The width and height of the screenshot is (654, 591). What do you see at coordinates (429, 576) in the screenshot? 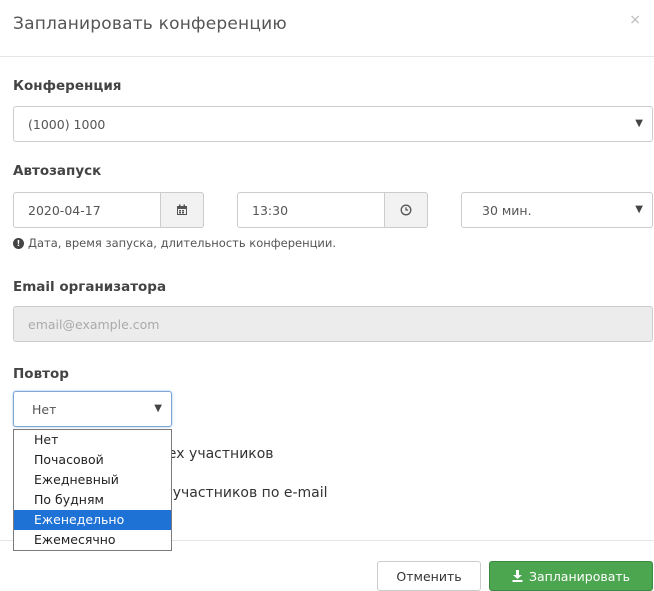
I see `cancel-button: Отменить` at bounding box center [429, 576].